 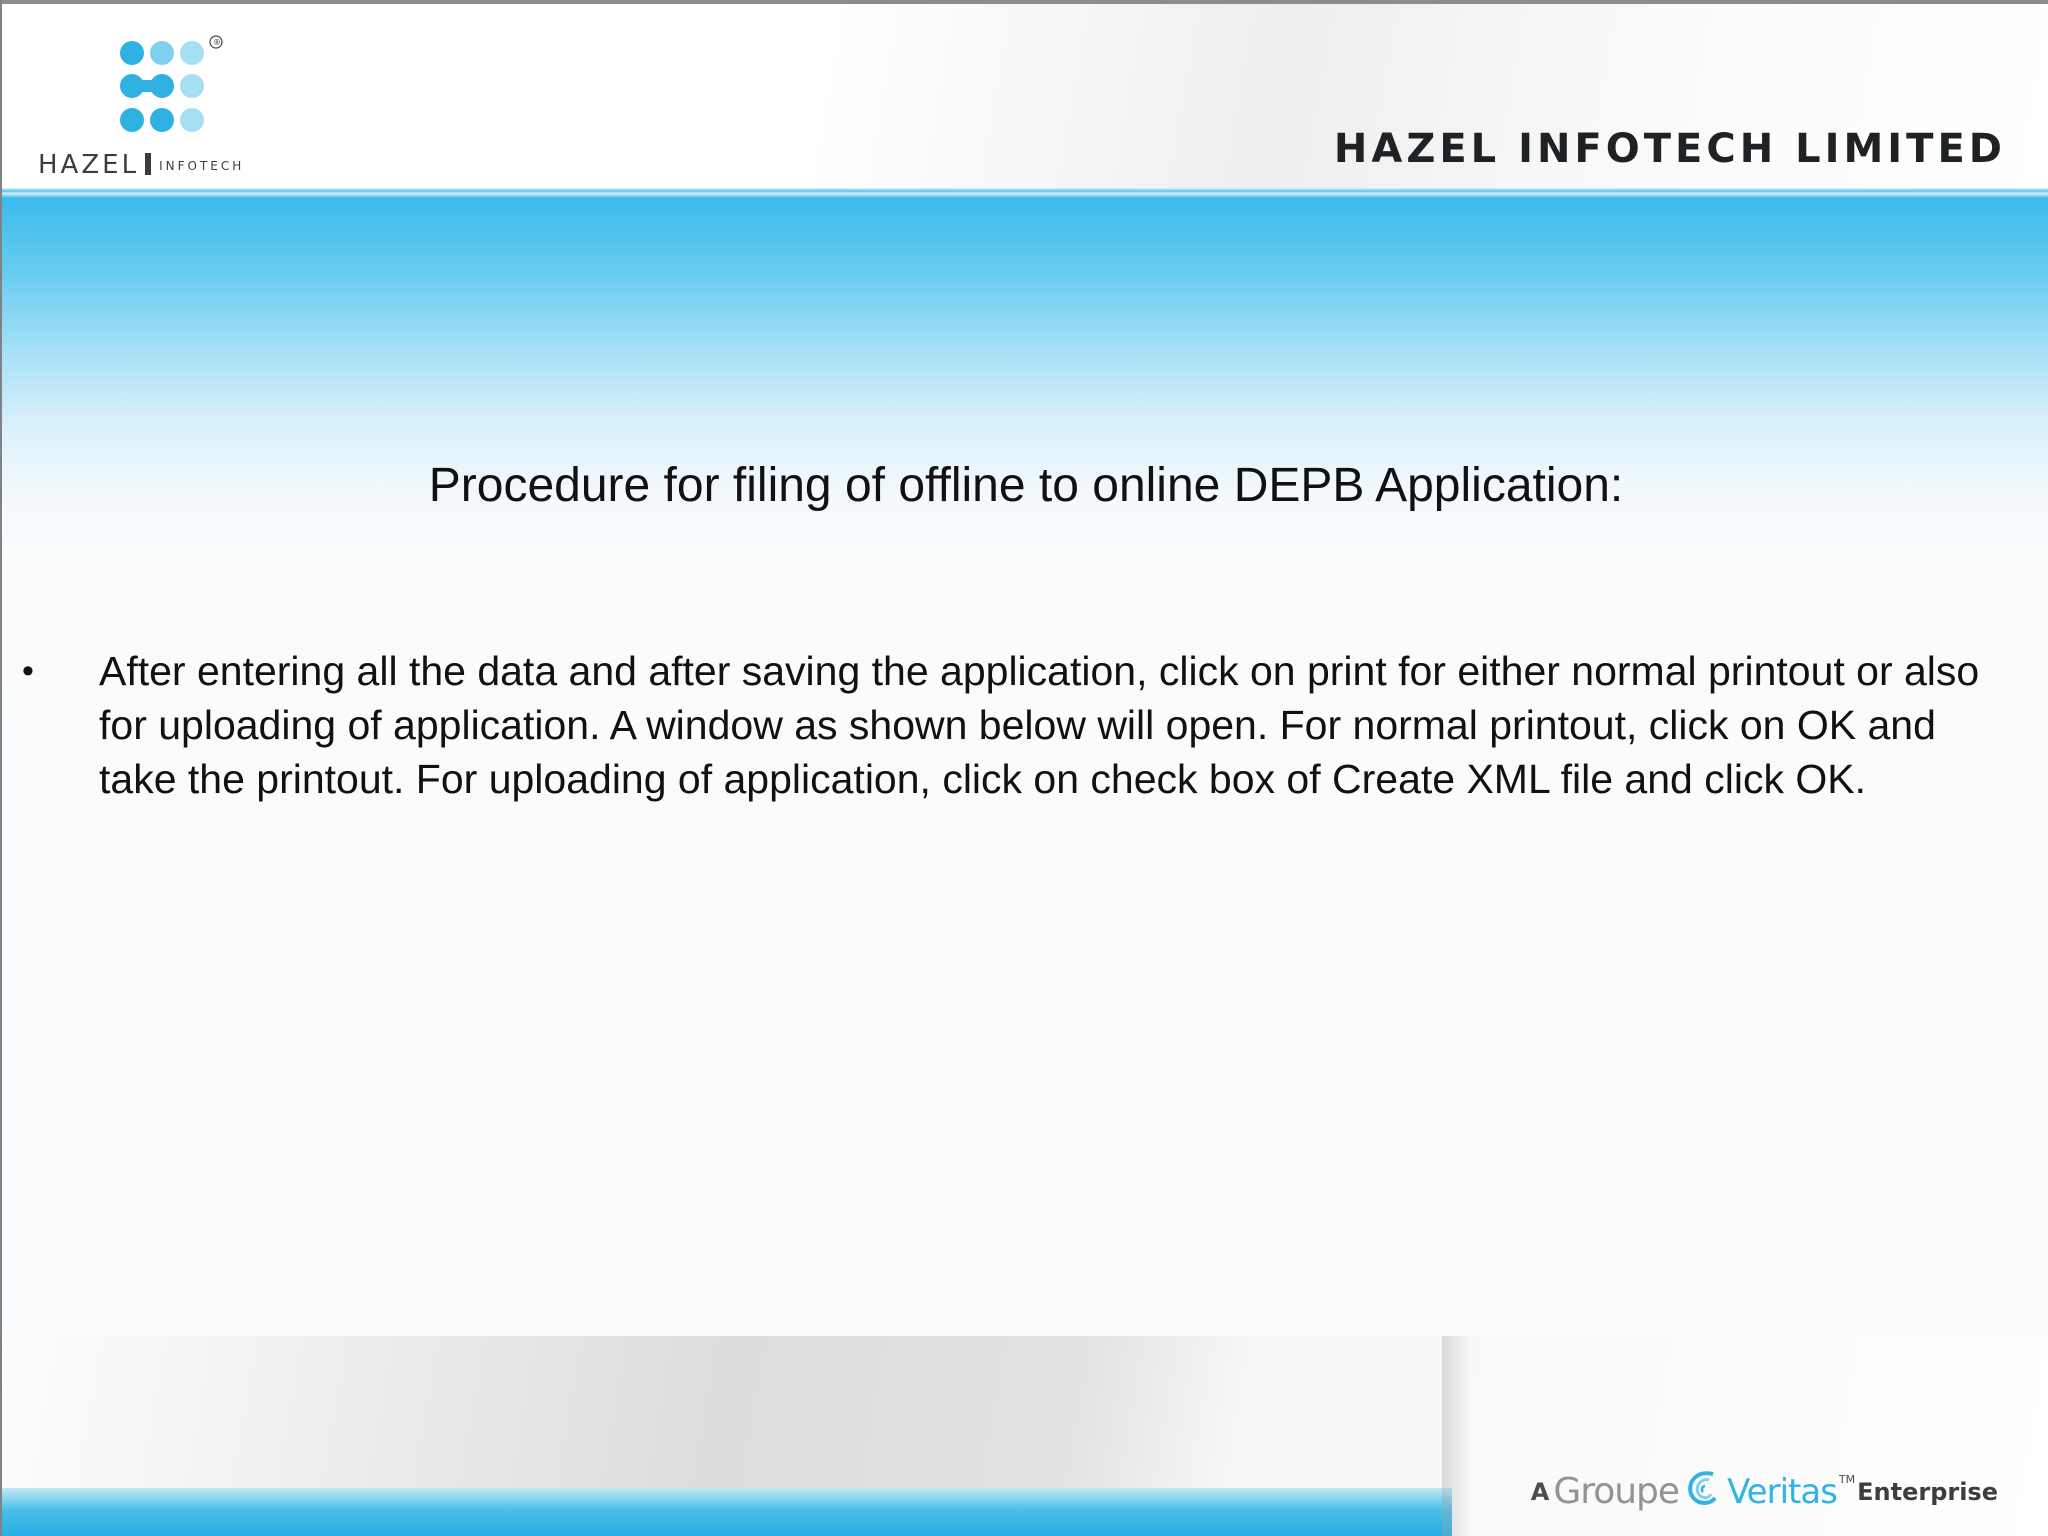 What do you see at coordinates (1540, 1492) in the screenshot?
I see `footer-brand-prefix: A` at bounding box center [1540, 1492].